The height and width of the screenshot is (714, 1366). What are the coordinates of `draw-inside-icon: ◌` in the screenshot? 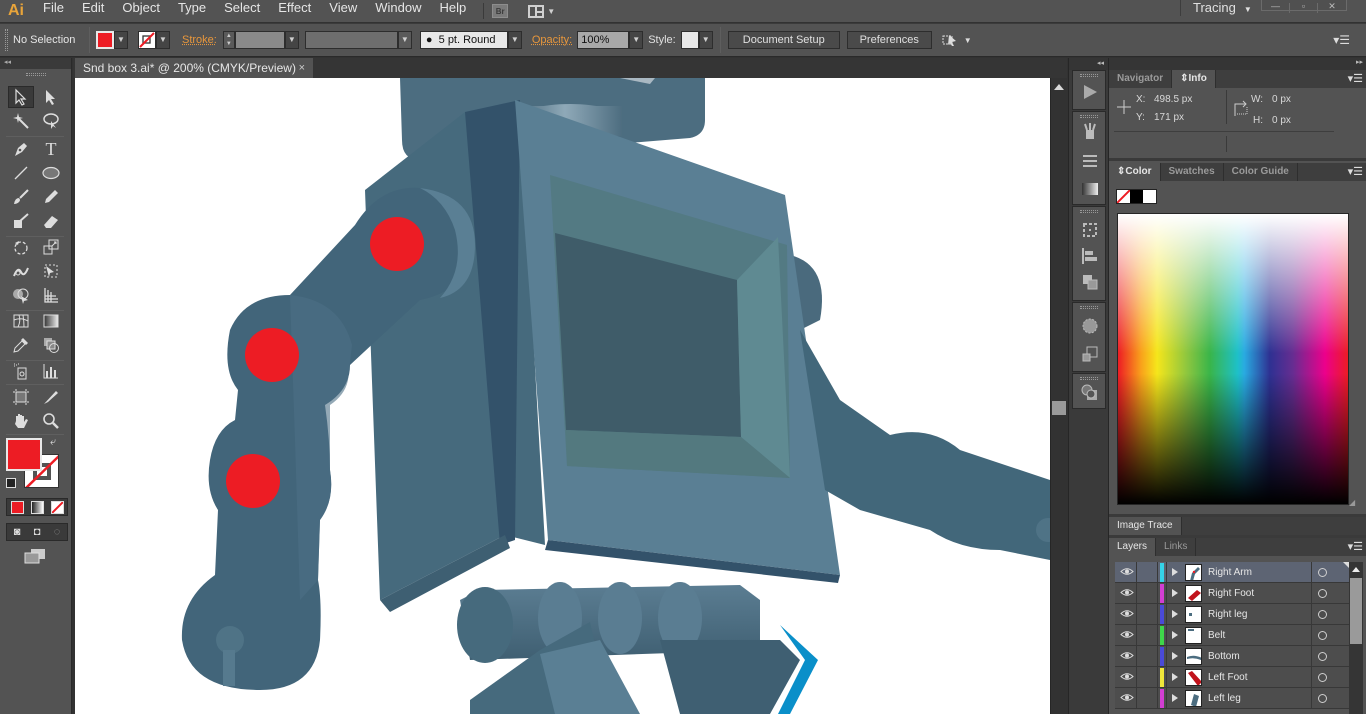 It's located at (57, 532).